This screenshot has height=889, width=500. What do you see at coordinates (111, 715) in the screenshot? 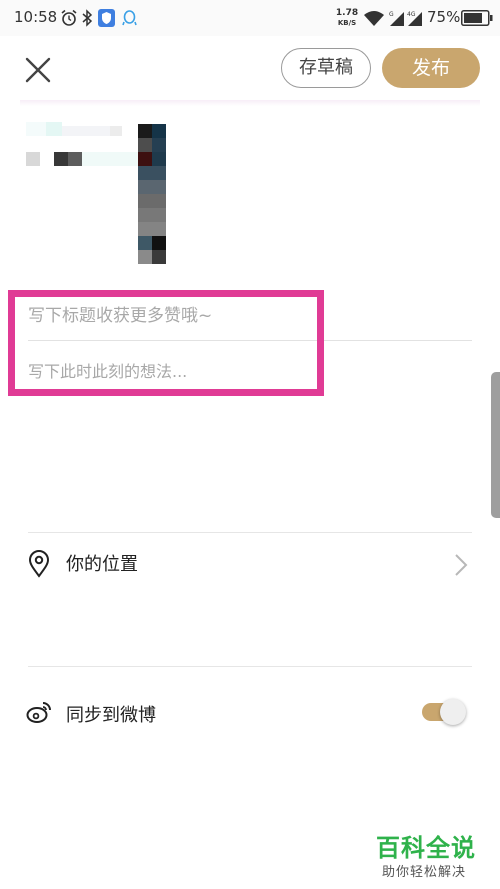
I see `weibo-sync-label: 同步到微博` at bounding box center [111, 715].